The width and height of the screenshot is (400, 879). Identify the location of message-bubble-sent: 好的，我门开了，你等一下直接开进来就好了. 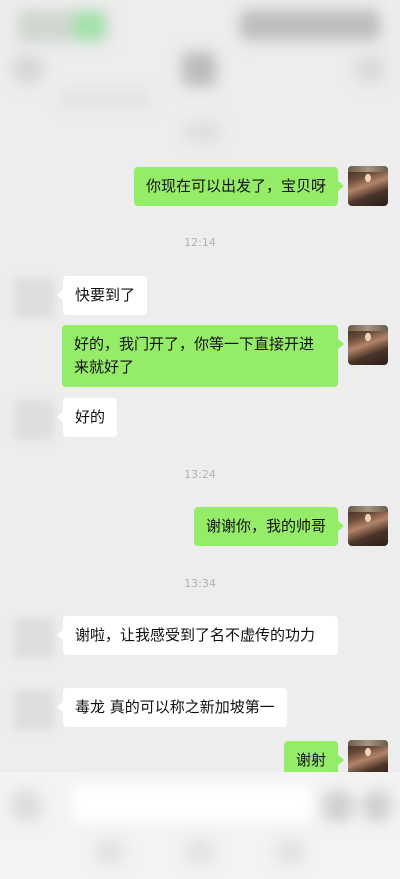
(203, 356).